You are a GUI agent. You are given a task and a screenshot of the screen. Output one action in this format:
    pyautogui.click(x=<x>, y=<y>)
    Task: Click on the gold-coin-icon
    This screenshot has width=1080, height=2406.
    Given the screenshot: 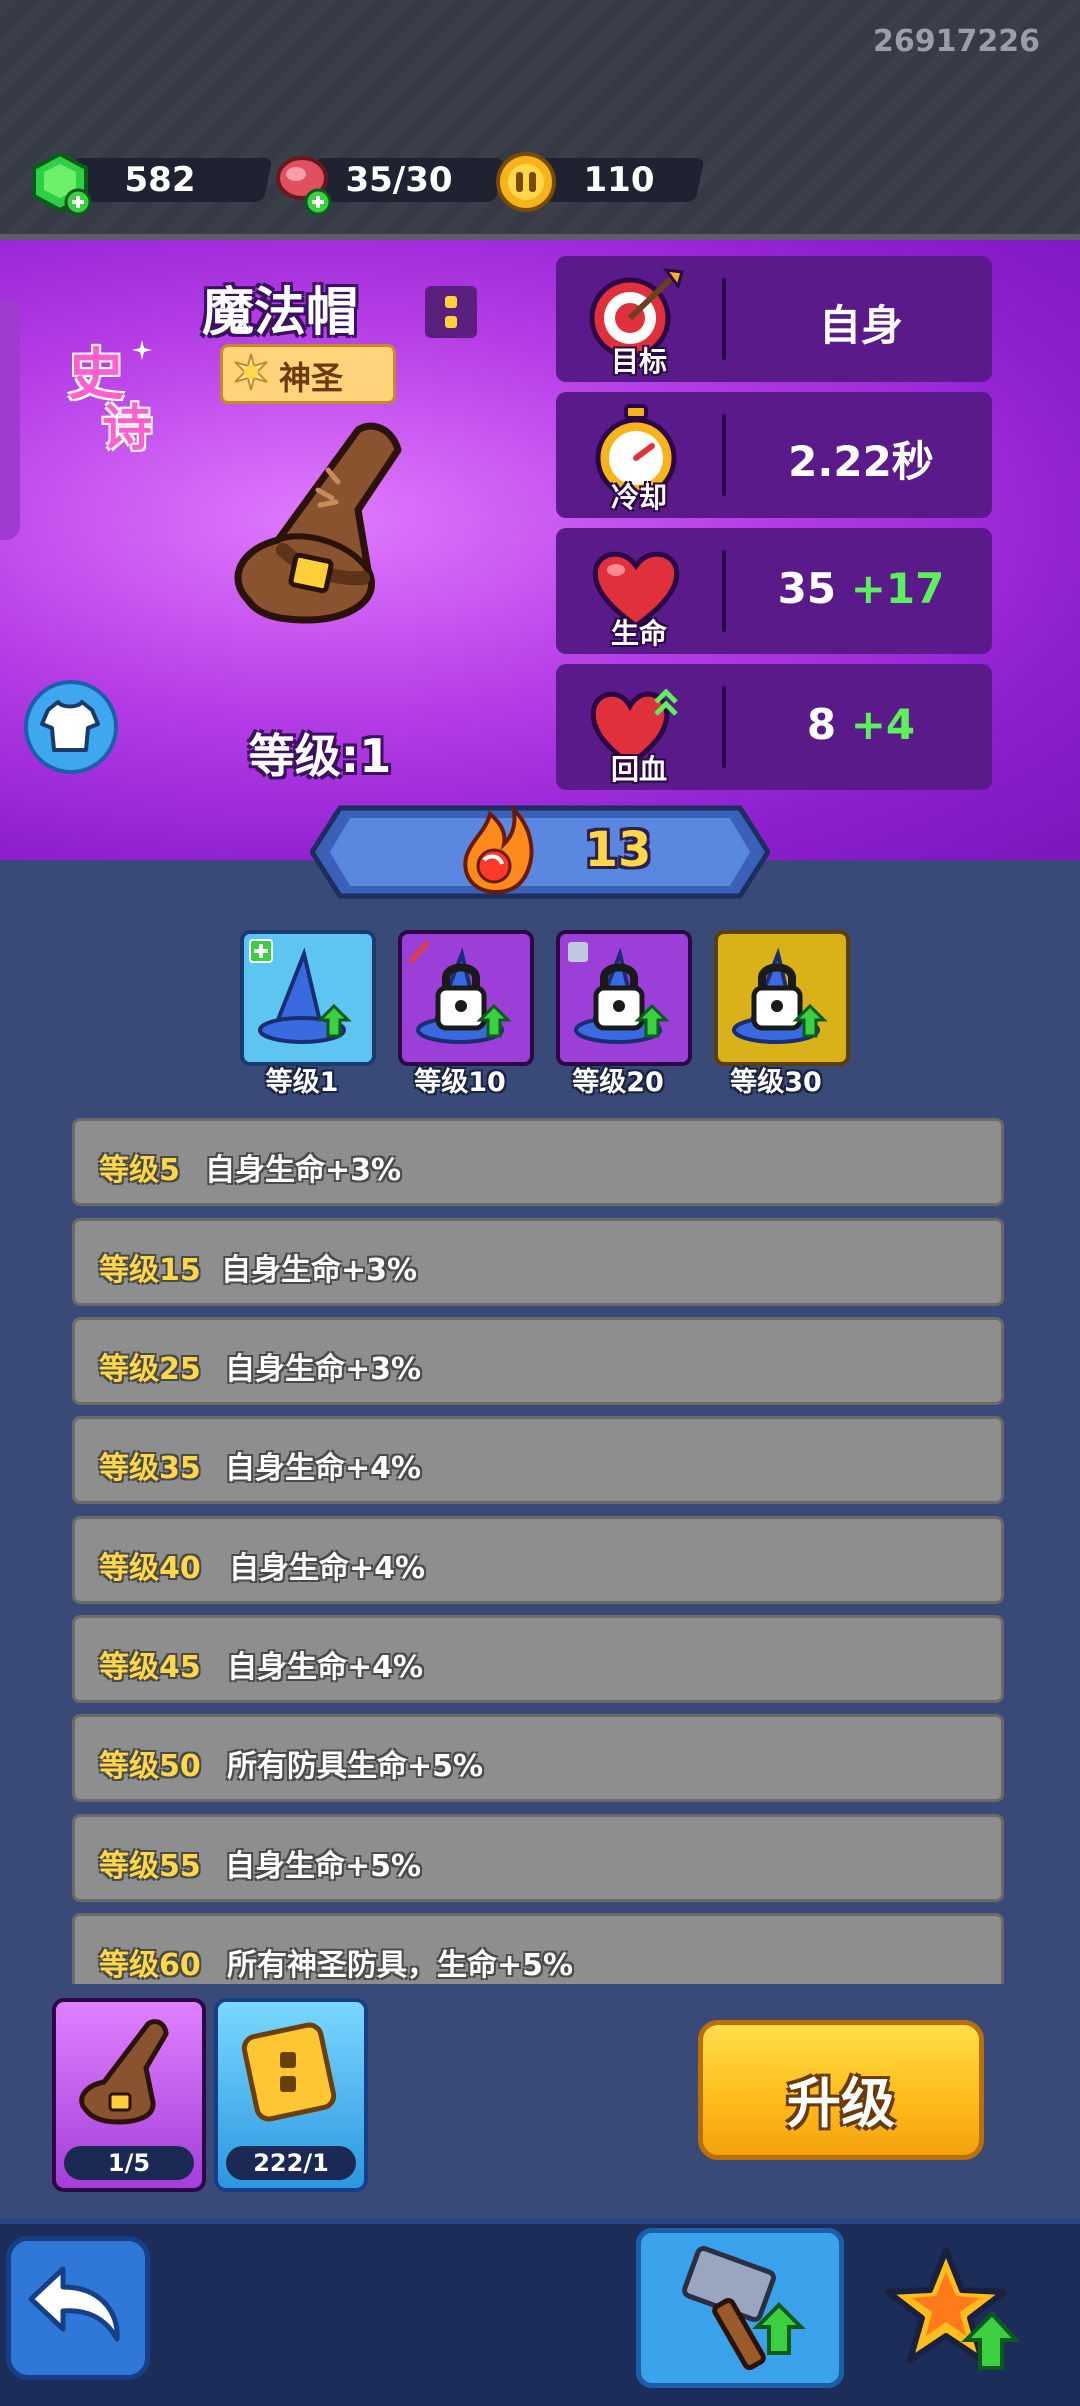 What is the action you would take?
    pyautogui.click(x=526, y=182)
    